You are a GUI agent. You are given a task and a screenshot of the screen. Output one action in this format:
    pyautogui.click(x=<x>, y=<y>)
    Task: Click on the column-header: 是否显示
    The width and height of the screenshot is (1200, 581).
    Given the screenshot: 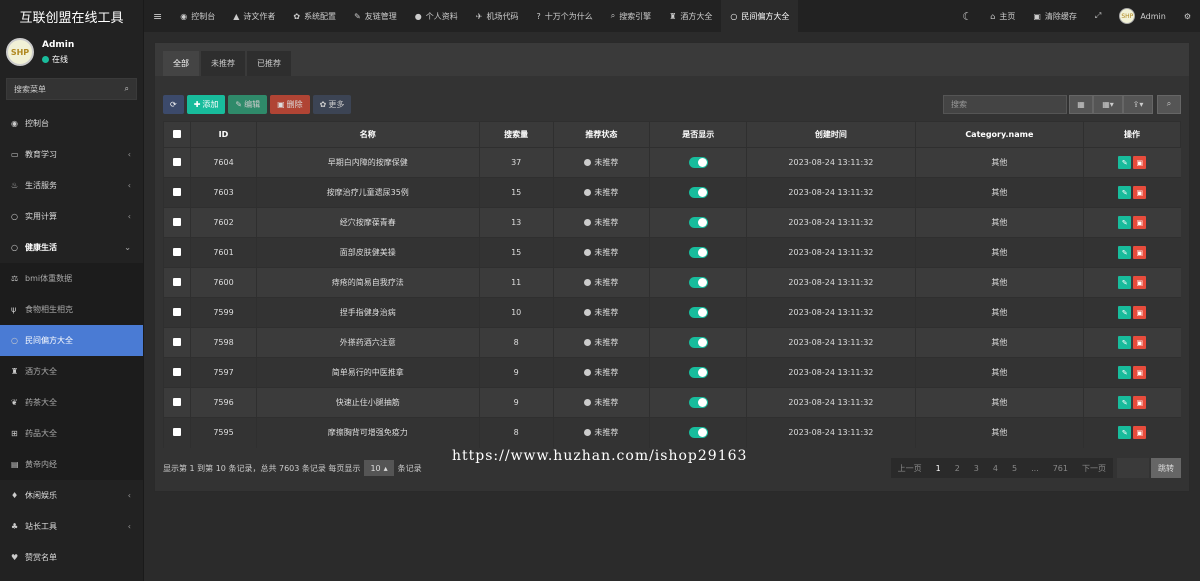 What is the action you would take?
    pyautogui.click(x=698, y=134)
    